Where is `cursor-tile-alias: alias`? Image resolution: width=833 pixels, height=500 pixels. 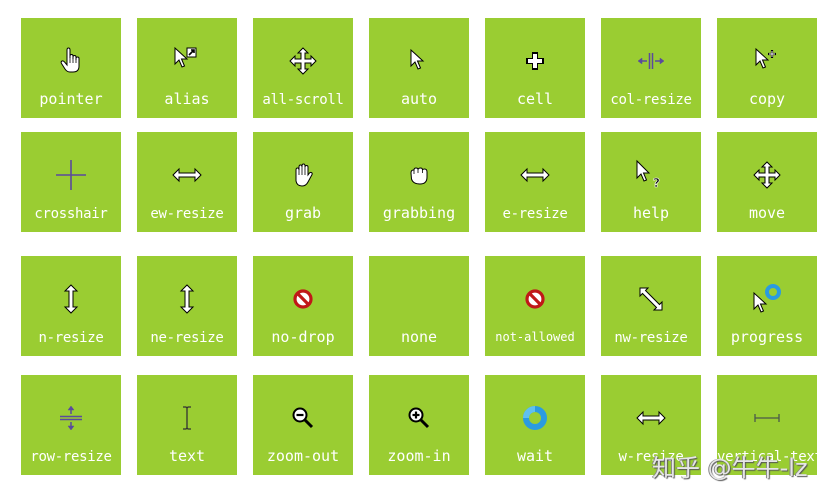 cursor-tile-alias: alias is located at coordinates (187, 68).